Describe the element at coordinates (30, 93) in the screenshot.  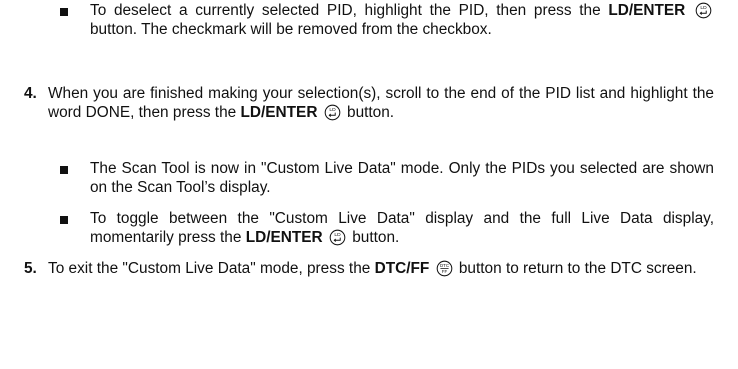
I see `step-number-4: 4.` at that location.